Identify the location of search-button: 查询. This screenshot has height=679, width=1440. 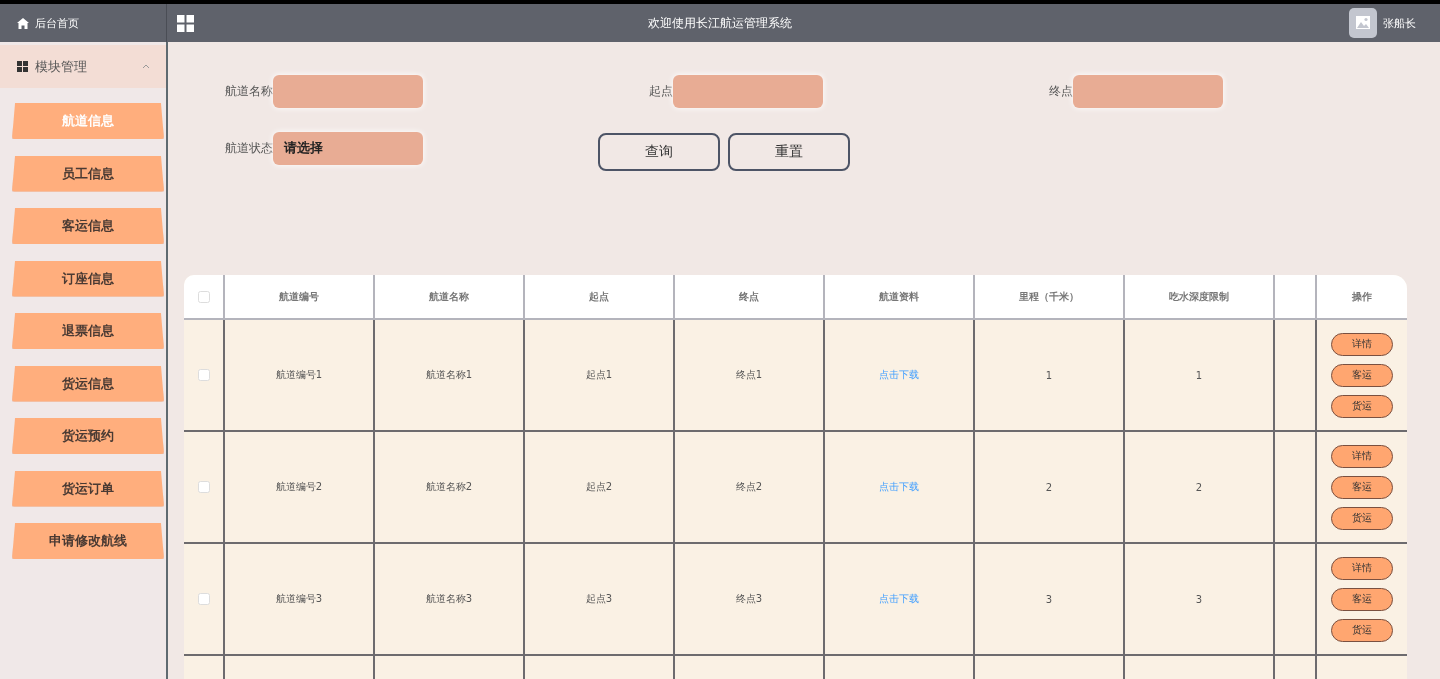
(659, 152).